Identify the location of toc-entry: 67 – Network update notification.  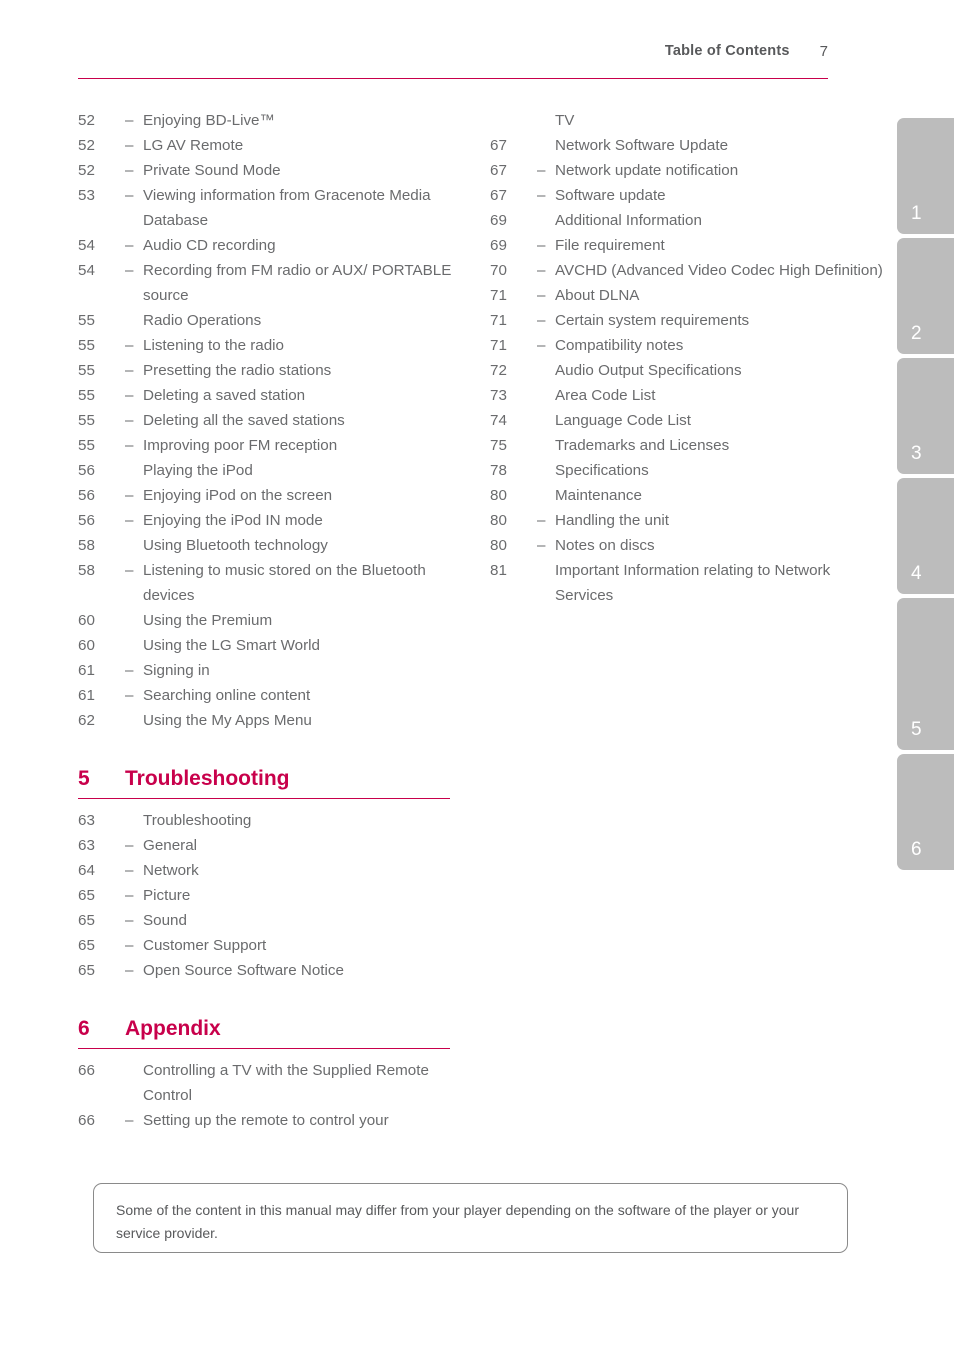
(690, 170).